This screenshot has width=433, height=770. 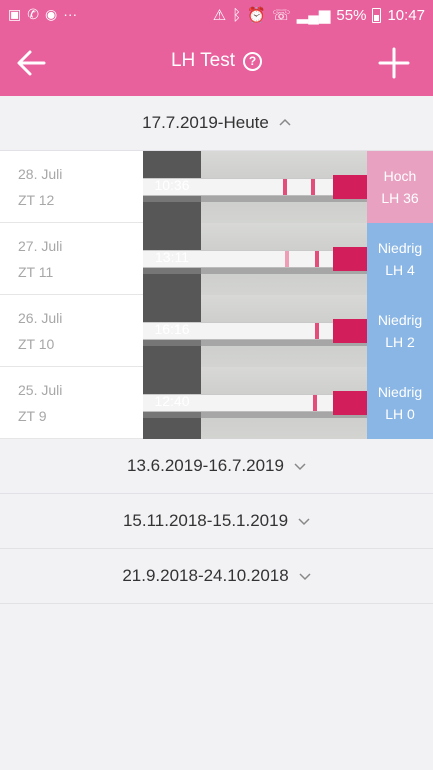 I want to click on page-title: LH Test, so click(x=203, y=60).